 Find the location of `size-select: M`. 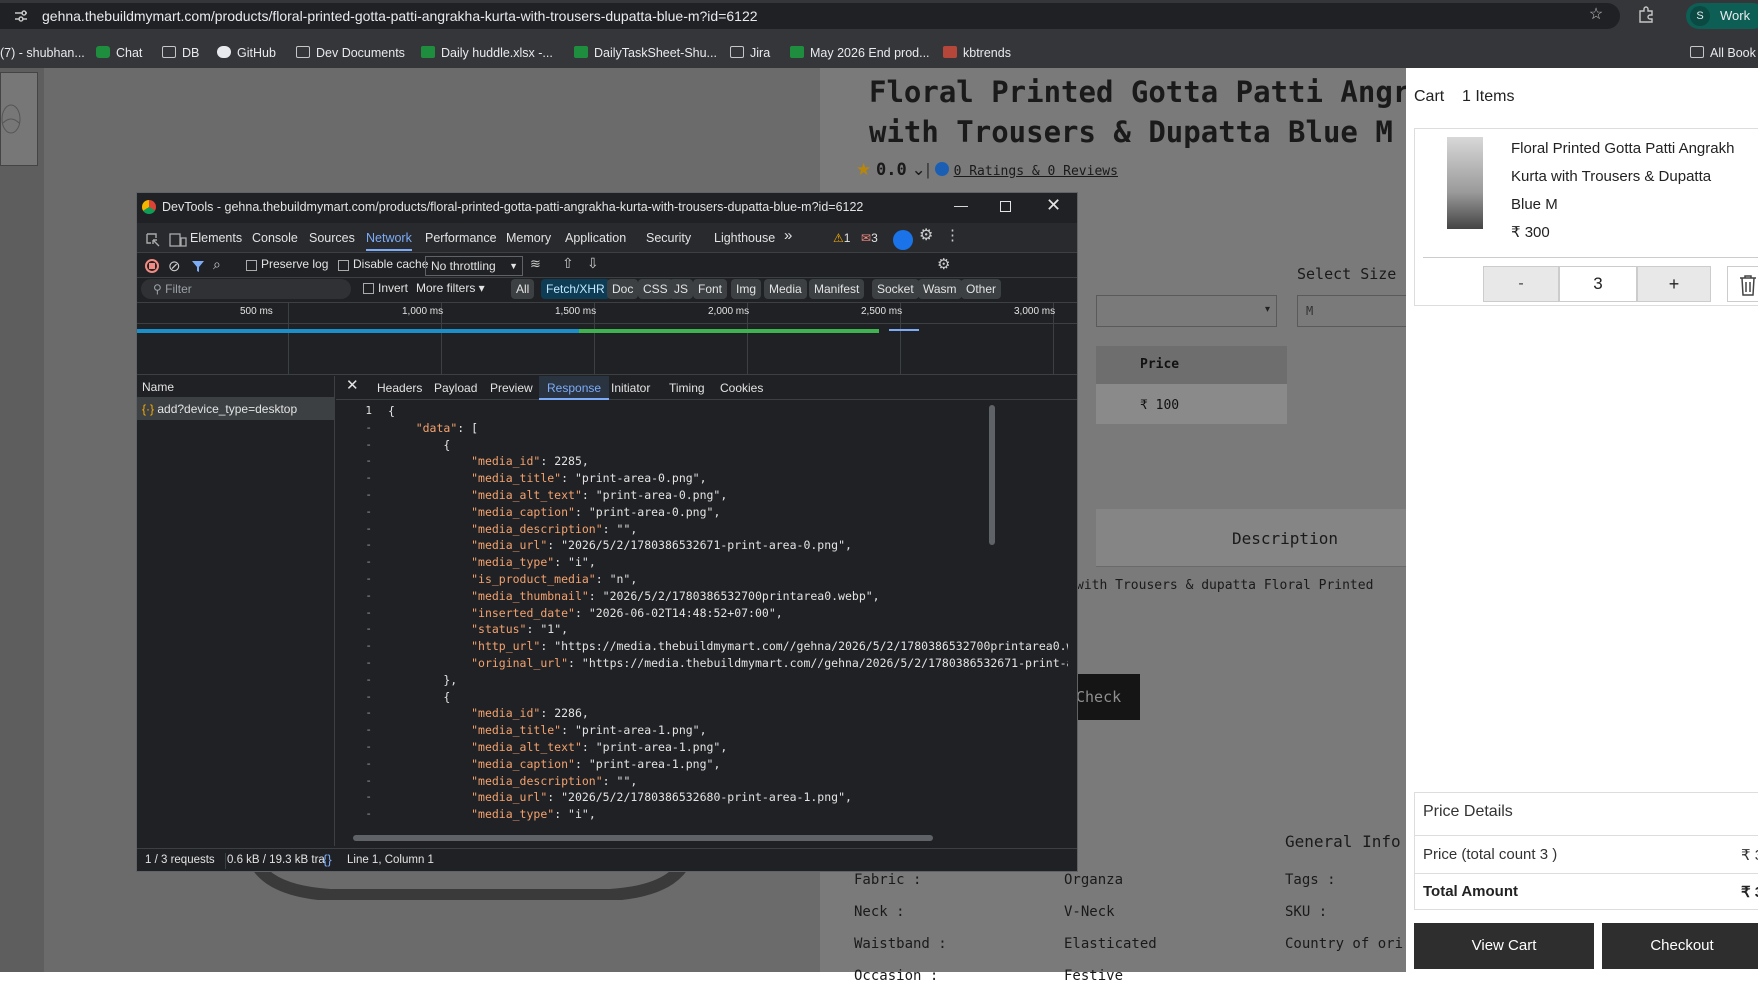

size-select: M is located at coordinates (1352, 311).